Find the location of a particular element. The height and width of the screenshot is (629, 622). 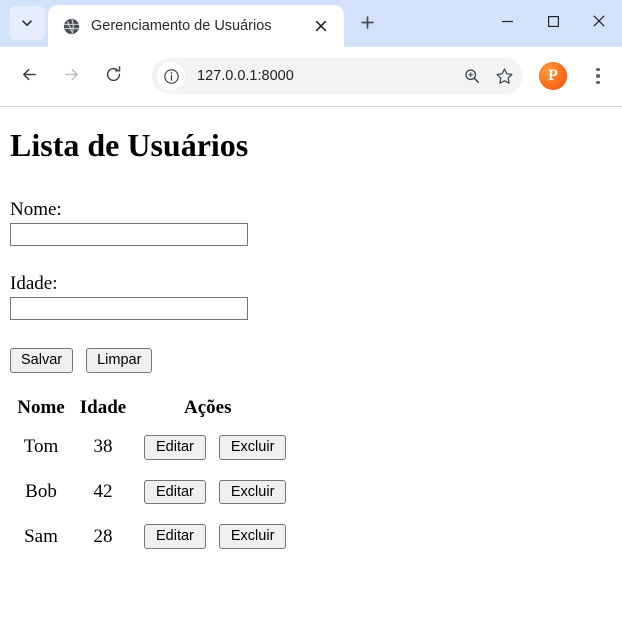

chevron-down-icon is located at coordinates (27, 23).